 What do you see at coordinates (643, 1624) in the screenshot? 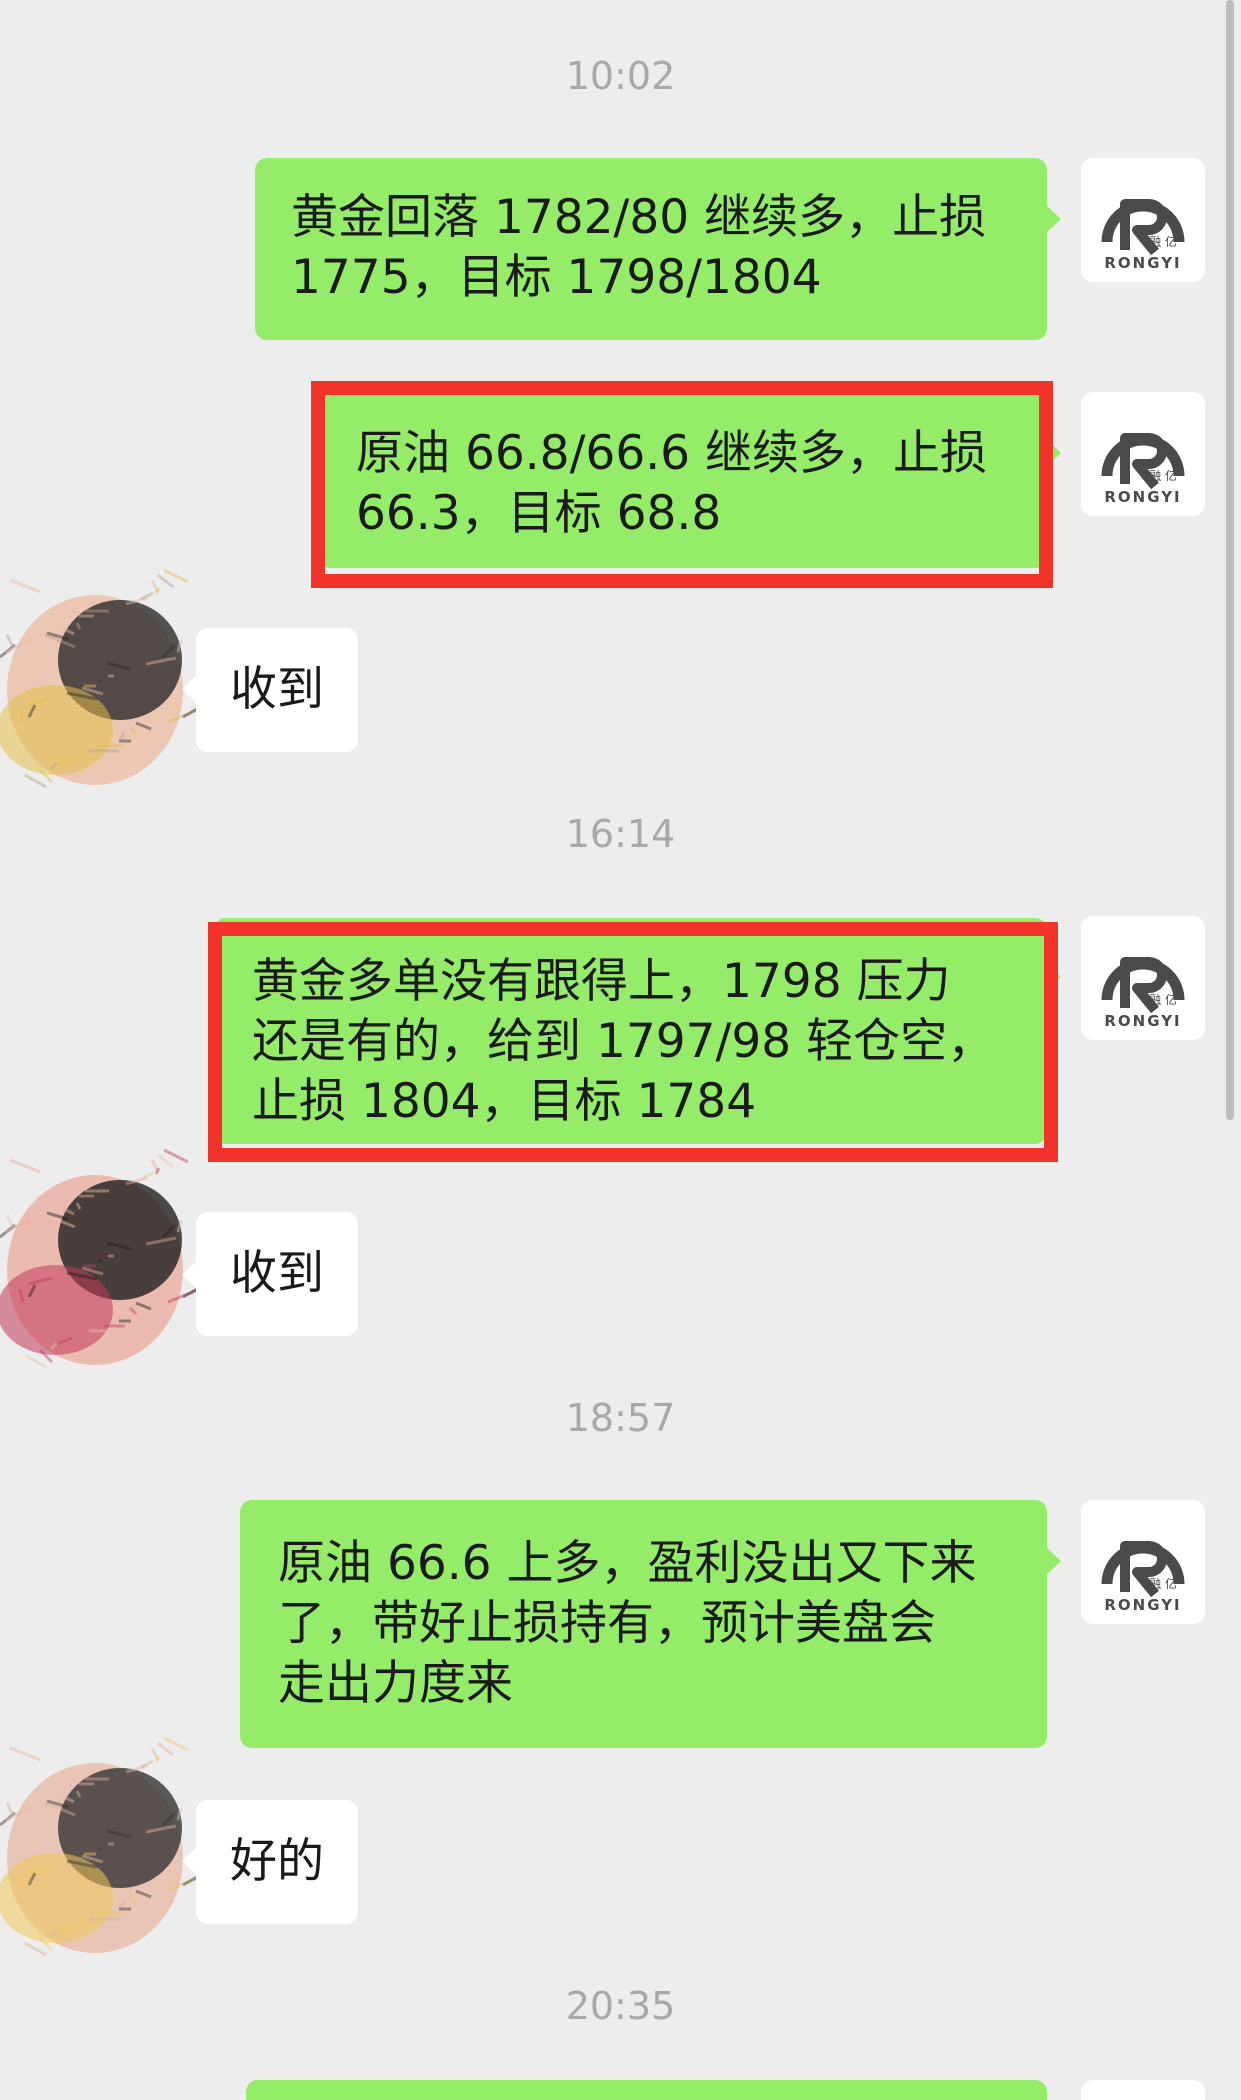
I see `sent-message-bubble: 原油 66.6 上多，盈利没出又下来 了，带好止损持有，预计美盘会 走出力度来` at bounding box center [643, 1624].